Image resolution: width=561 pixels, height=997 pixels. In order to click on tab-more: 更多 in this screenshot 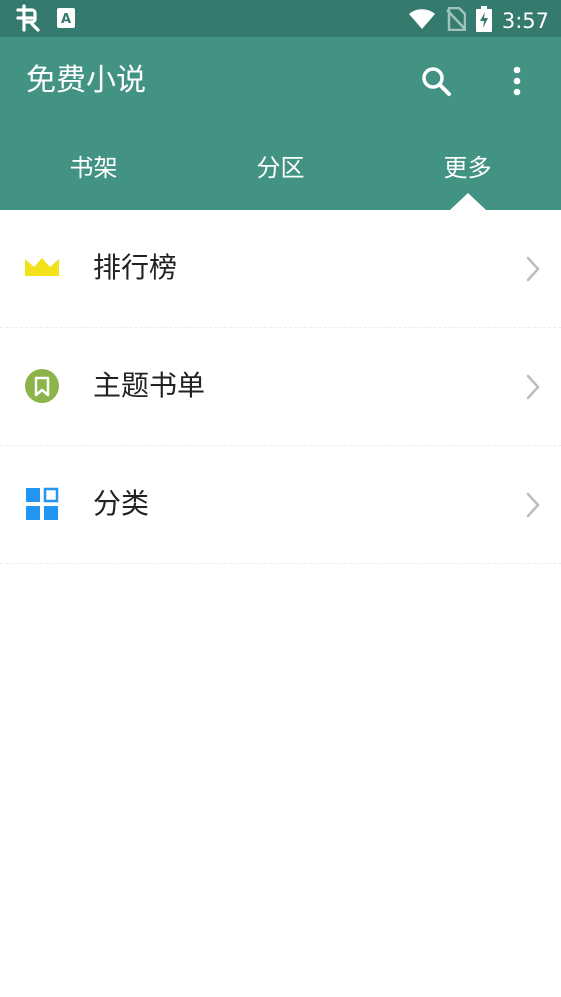, I will do `click(467, 173)`.